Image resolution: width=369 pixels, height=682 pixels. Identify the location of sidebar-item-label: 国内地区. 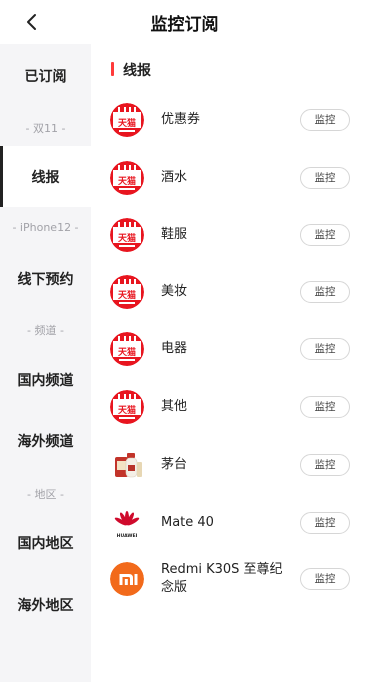
(45, 544).